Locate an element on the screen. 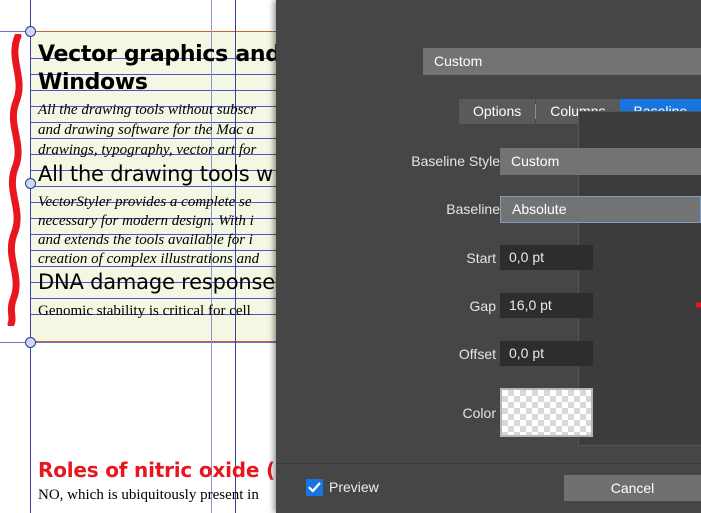 The height and width of the screenshot is (513, 701). color-swatch is located at coordinates (546, 412).